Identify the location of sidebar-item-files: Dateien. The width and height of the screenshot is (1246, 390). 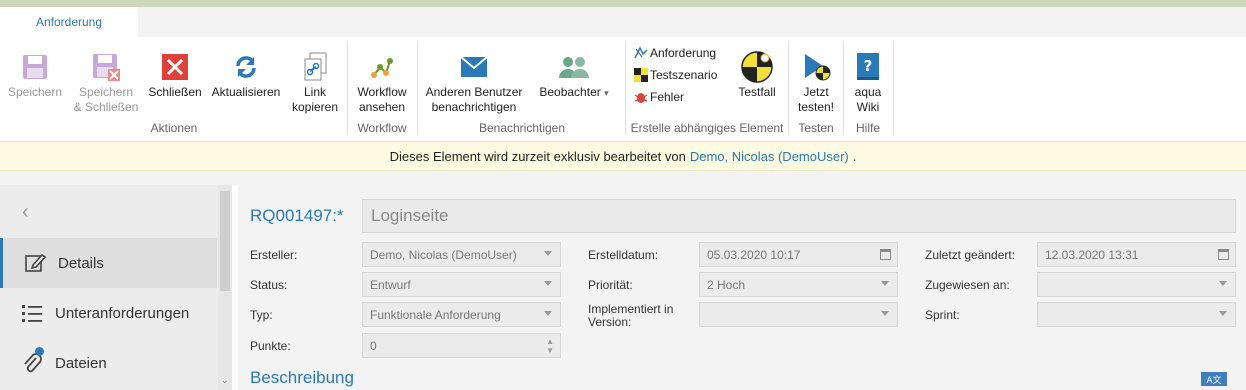
(108, 363).